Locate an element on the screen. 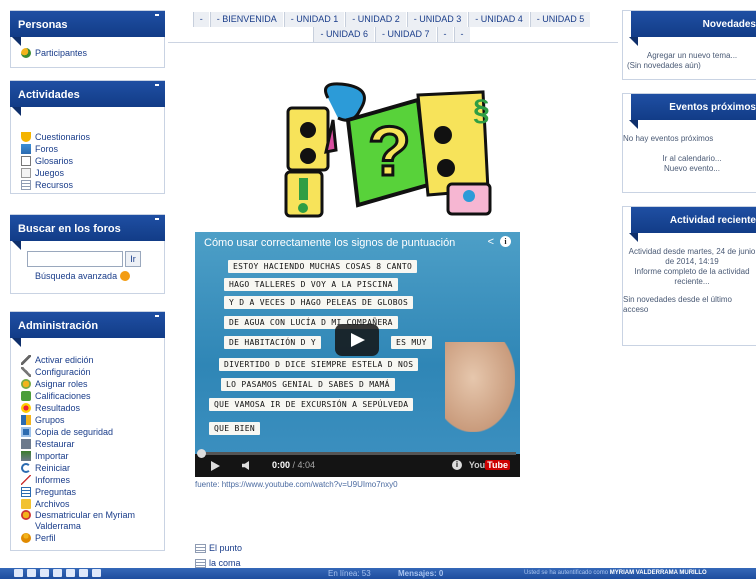 The width and height of the screenshot is (756, 579). tab-0: - is located at coordinates (200, 19).